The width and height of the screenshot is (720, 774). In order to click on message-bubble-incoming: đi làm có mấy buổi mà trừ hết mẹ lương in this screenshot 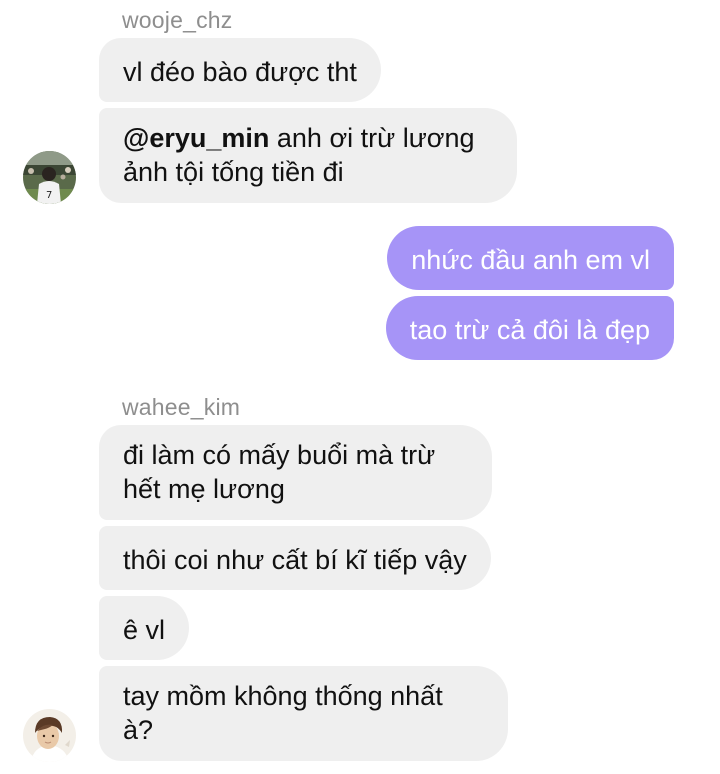, I will do `click(295, 472)`.